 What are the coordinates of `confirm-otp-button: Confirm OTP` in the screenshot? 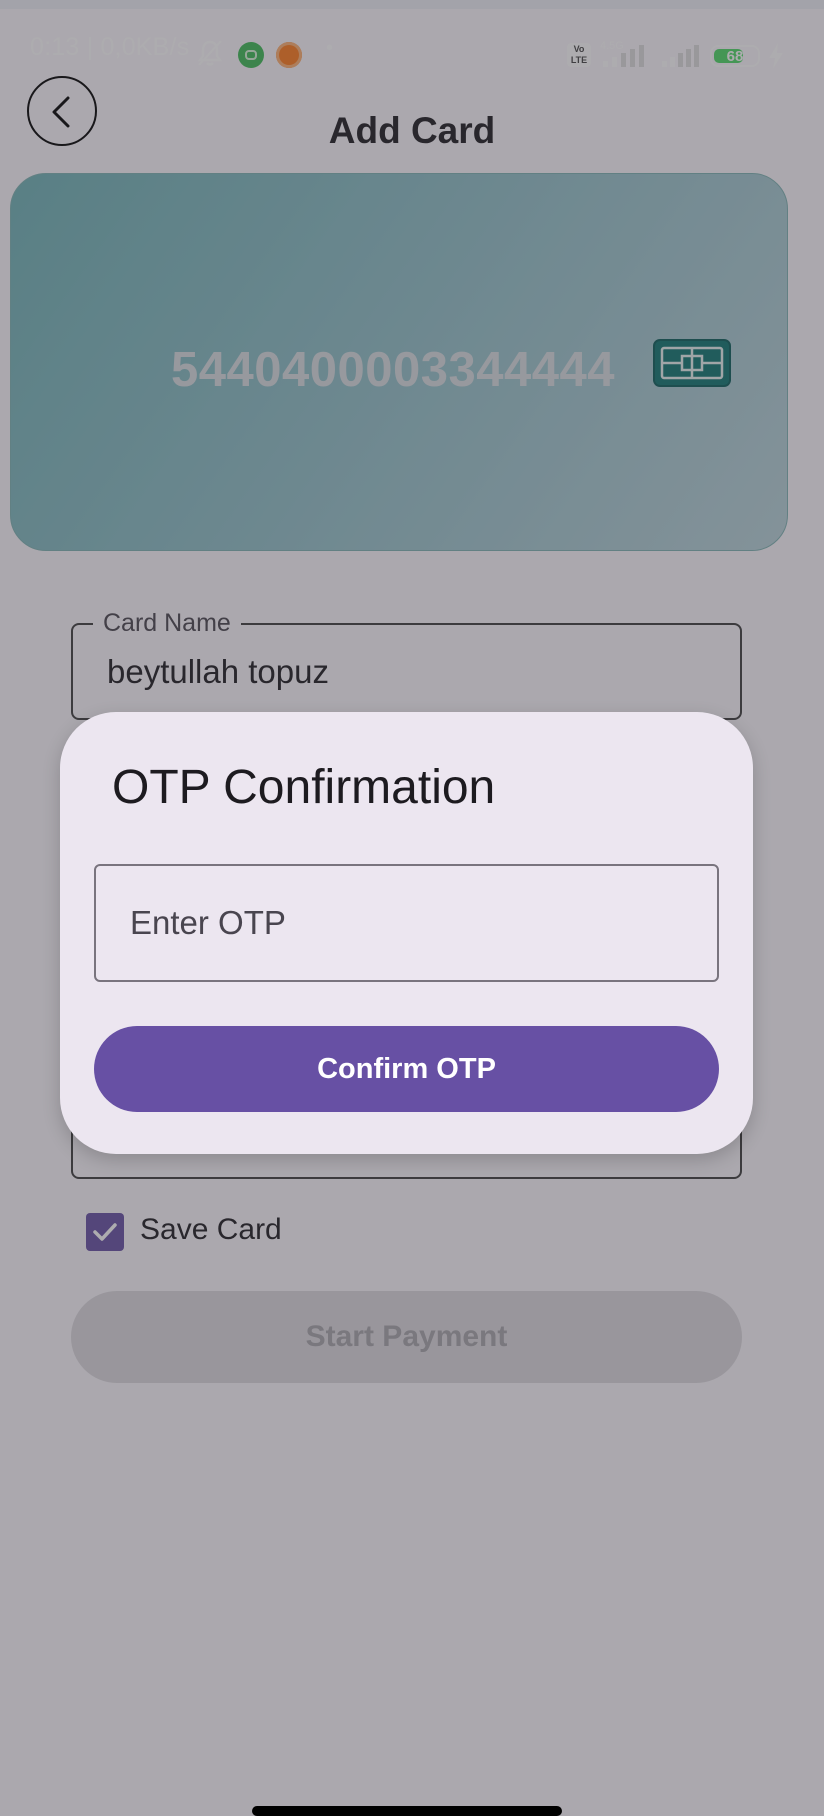 It's located at (406, 1069).